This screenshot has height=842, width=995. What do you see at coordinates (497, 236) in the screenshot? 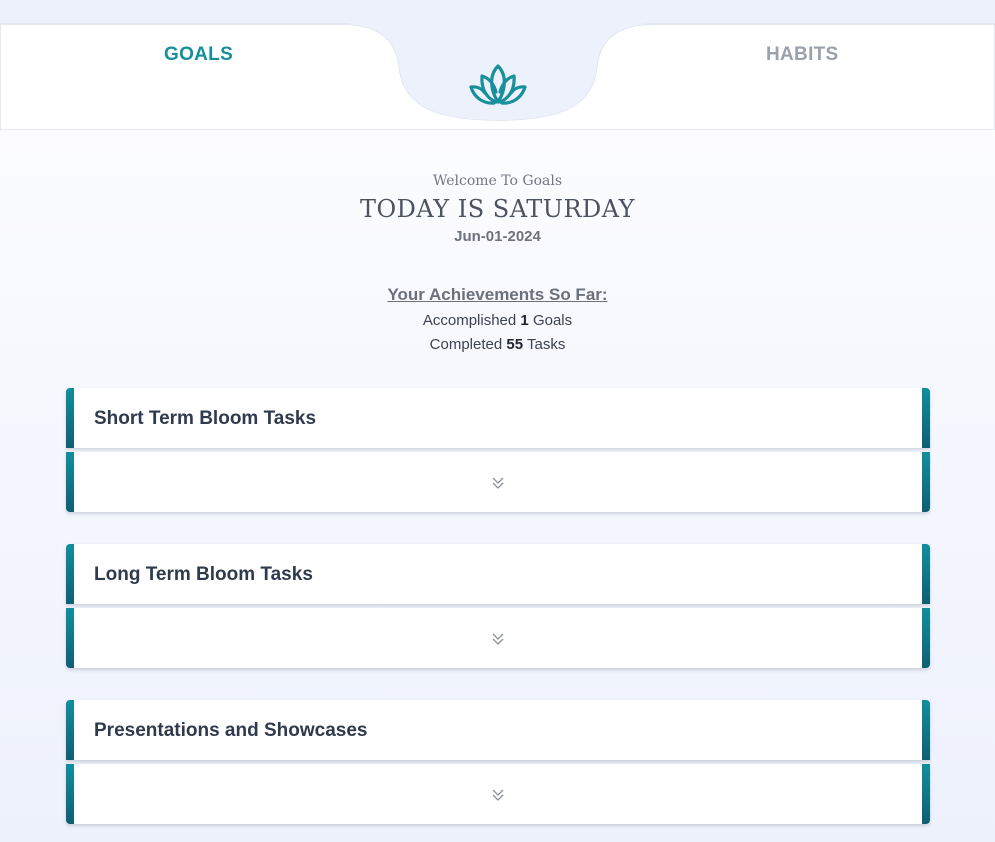
I see `current-date: Jun-01-2024` at bounding box center [497, 236].